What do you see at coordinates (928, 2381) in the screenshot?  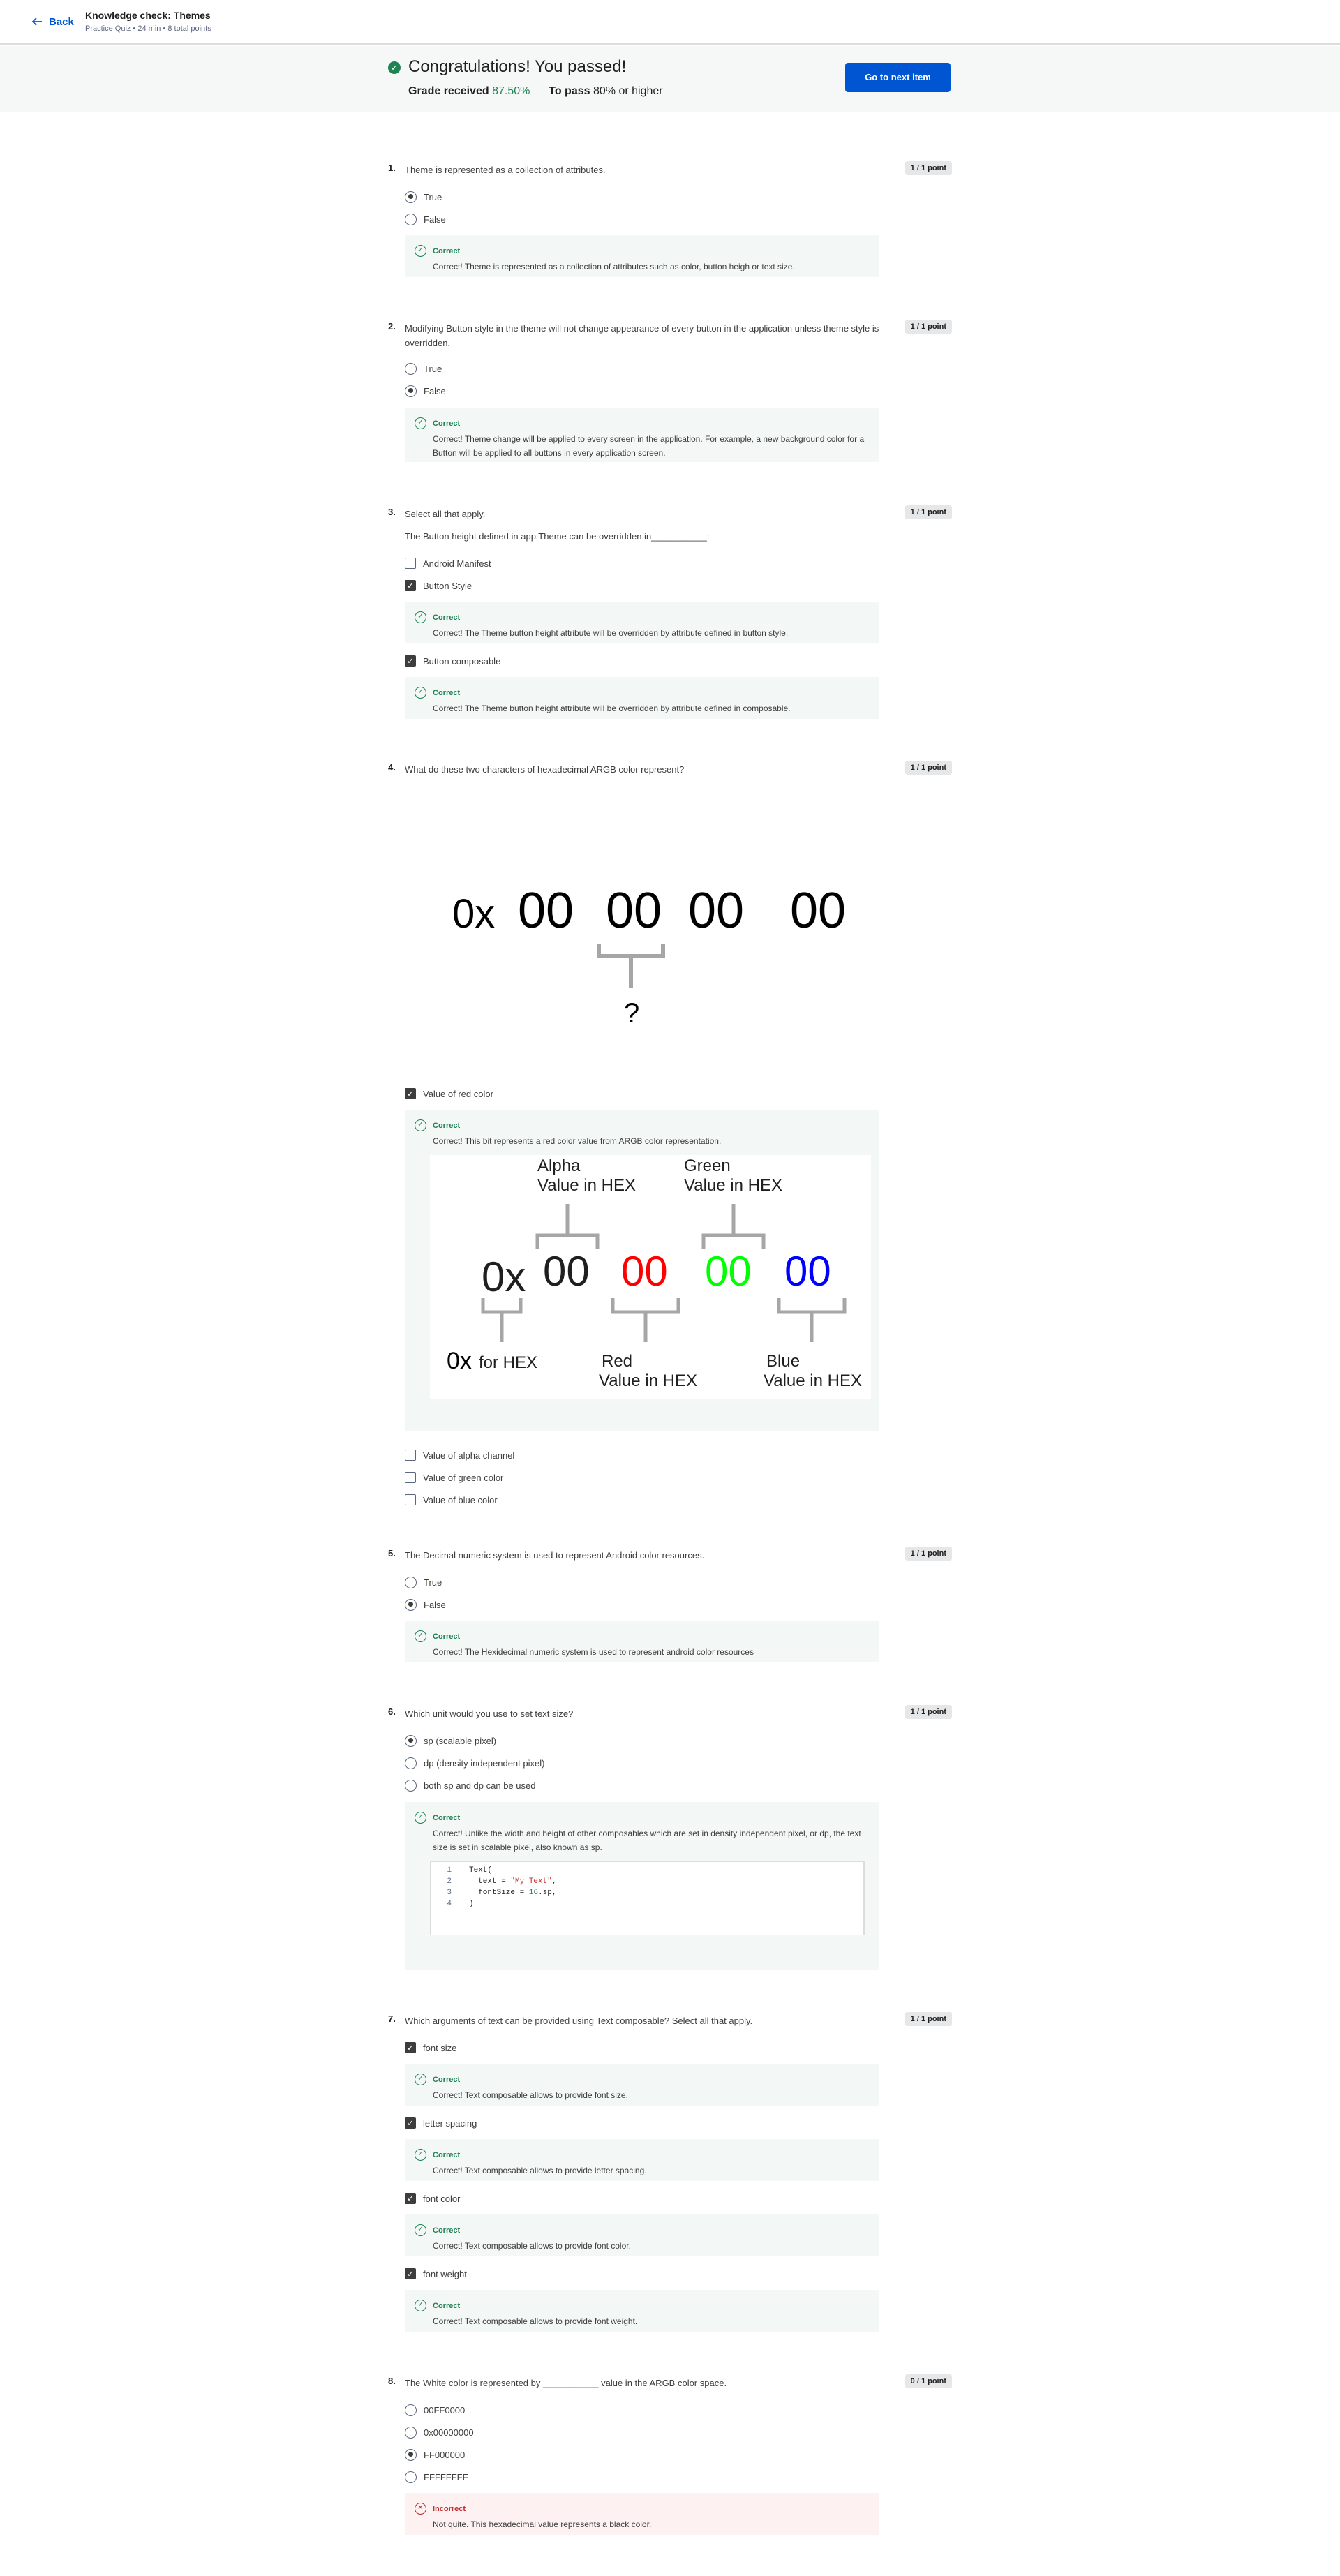 I see `points-badge: 0 / 1 point` at bounding box center [928, 2381].